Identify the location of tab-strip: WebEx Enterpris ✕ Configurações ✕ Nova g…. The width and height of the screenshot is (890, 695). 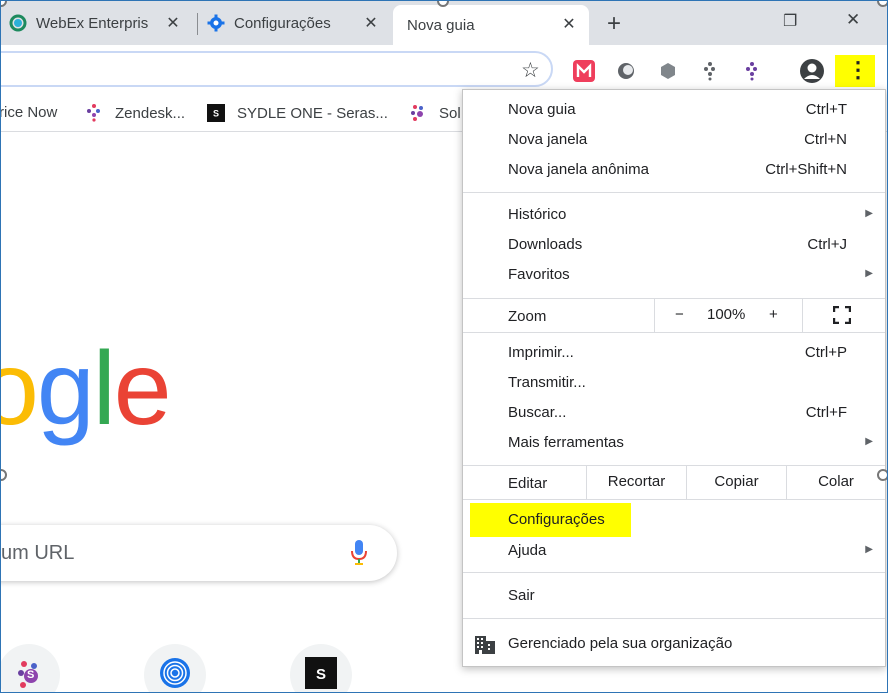
(444, 23).